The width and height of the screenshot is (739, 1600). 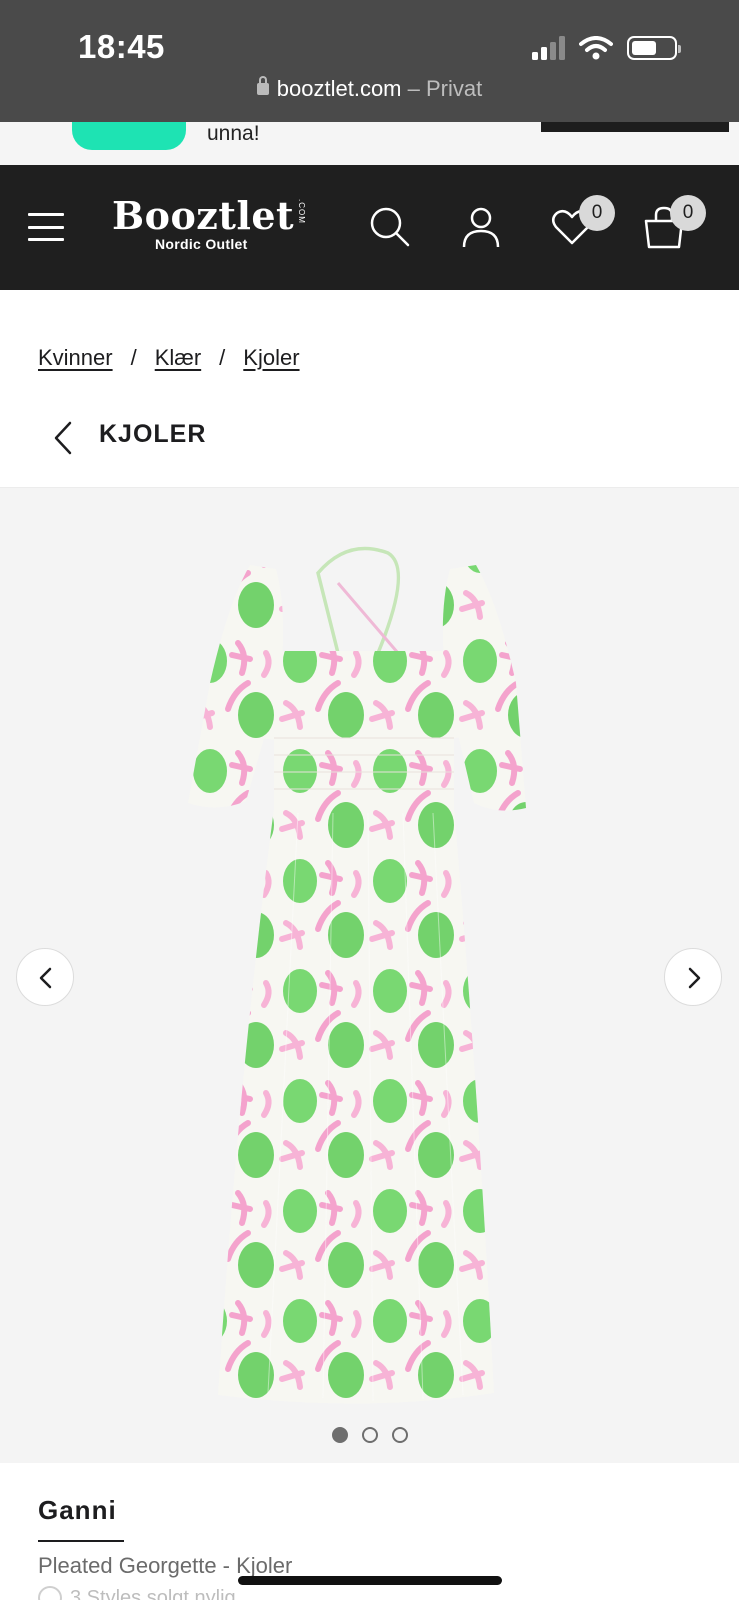 I want to click on breadcrumb: Kvinner / Klær / Kjoler, so click(x=169, y=358).